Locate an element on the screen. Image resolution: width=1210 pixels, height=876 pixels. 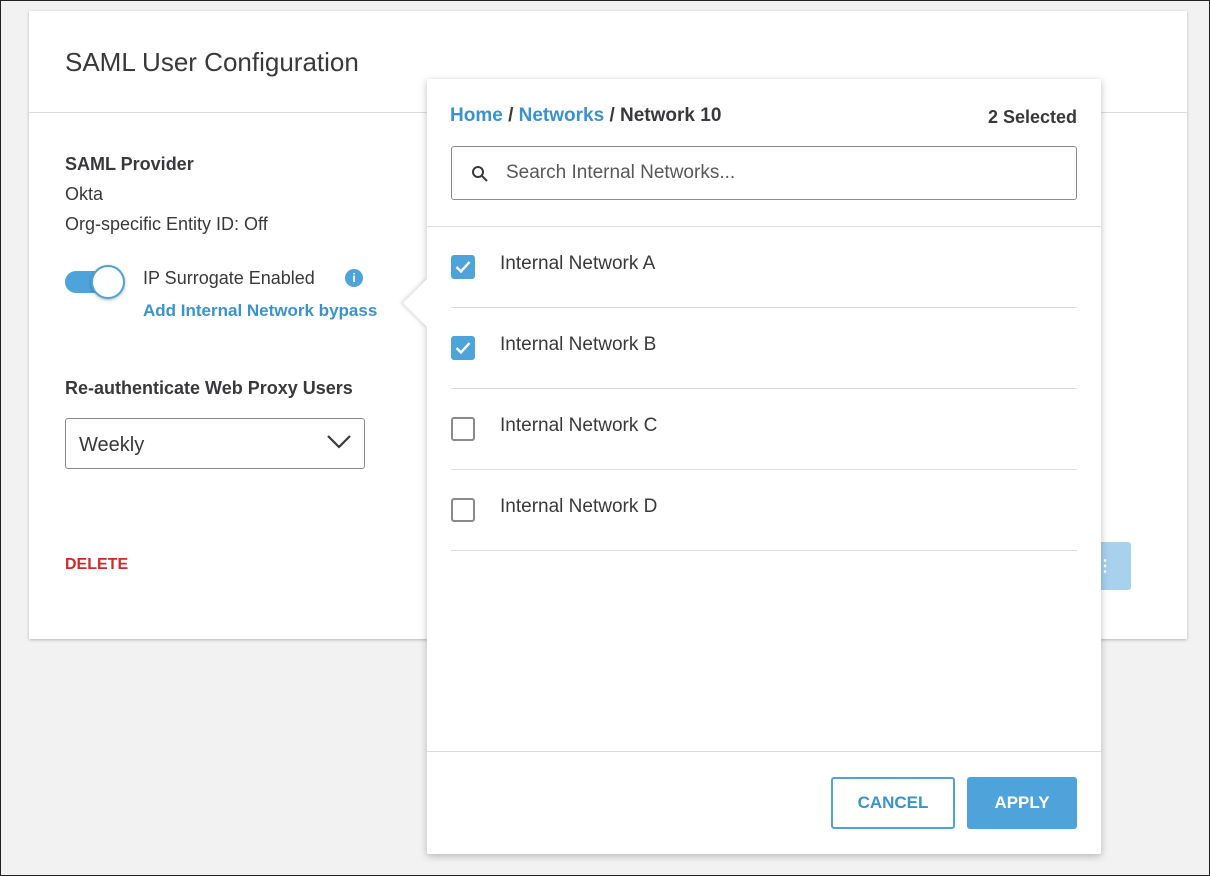
page-title: SAML User Configuration is located at coordinates (212, 62).